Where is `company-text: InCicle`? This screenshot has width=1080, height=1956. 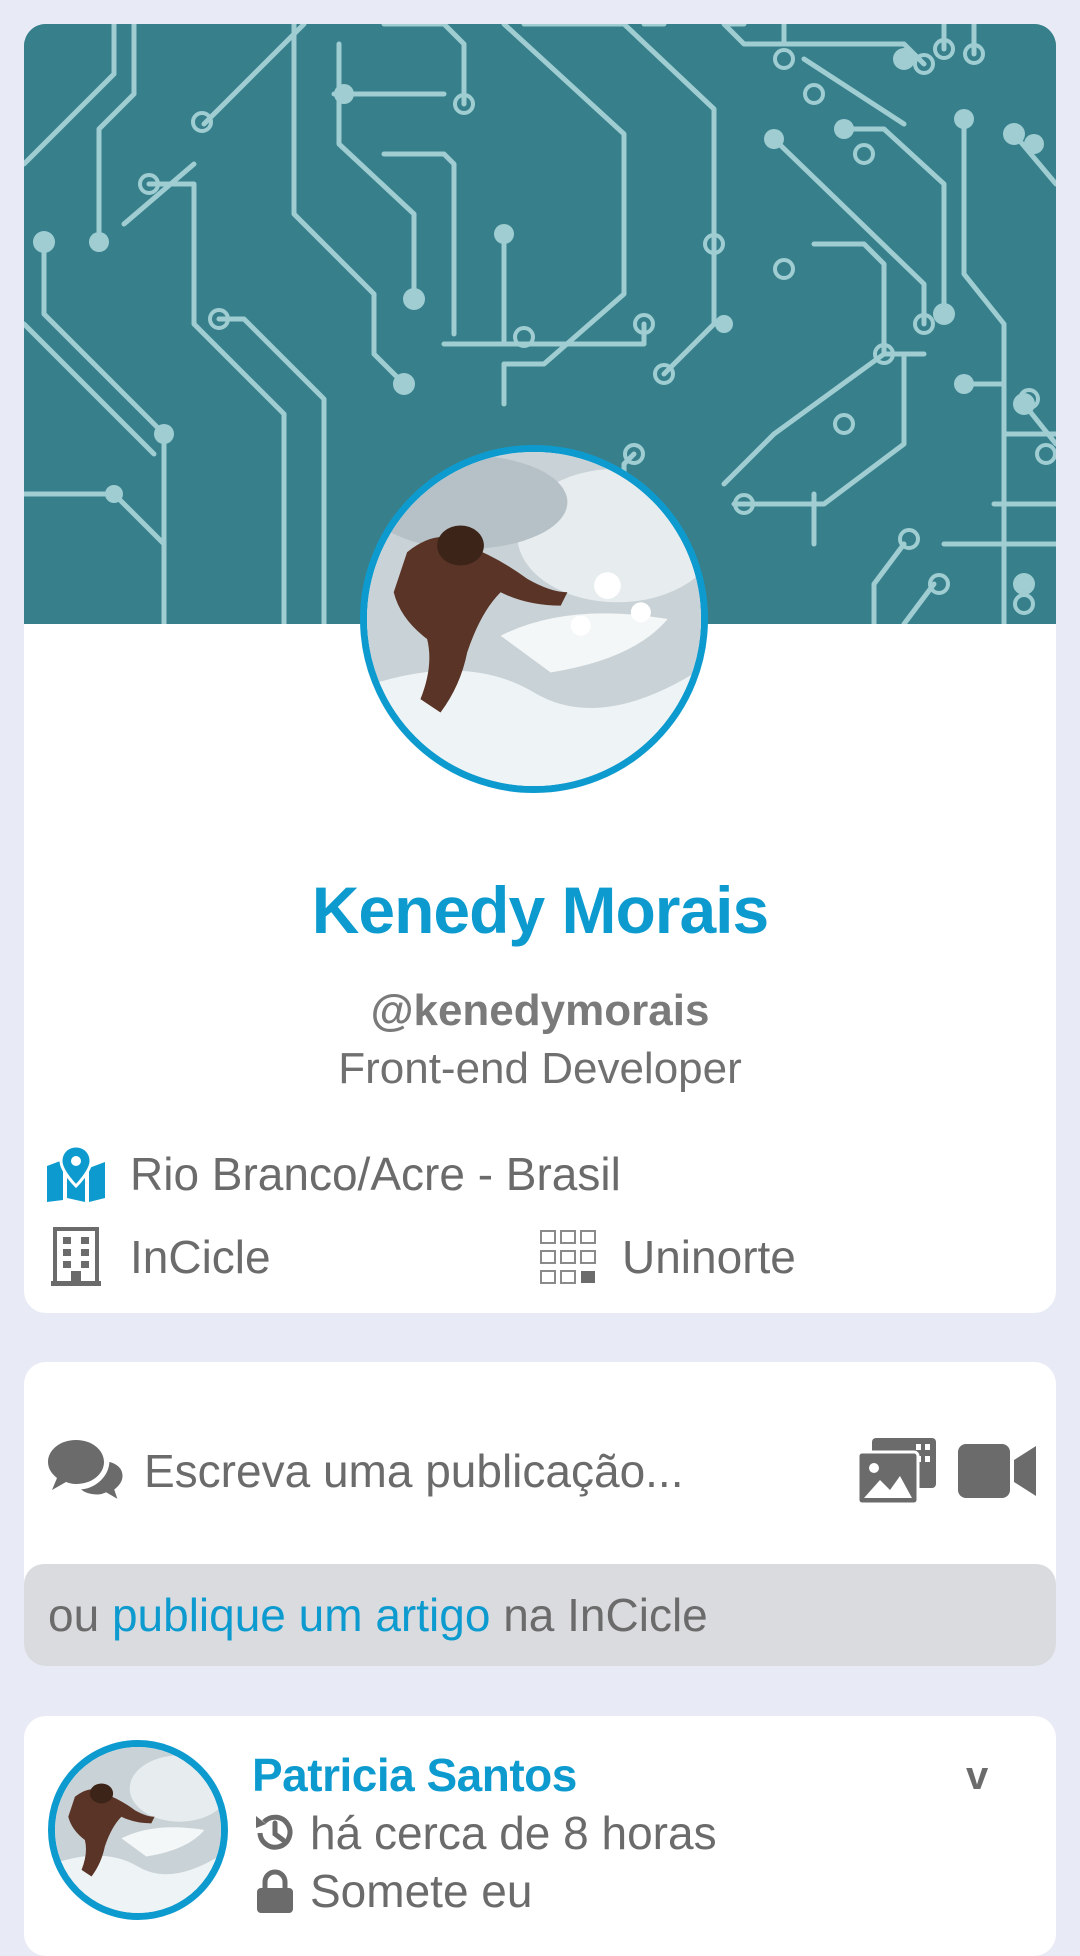
company-text: InCicle is located at coordinates (200, 1257).